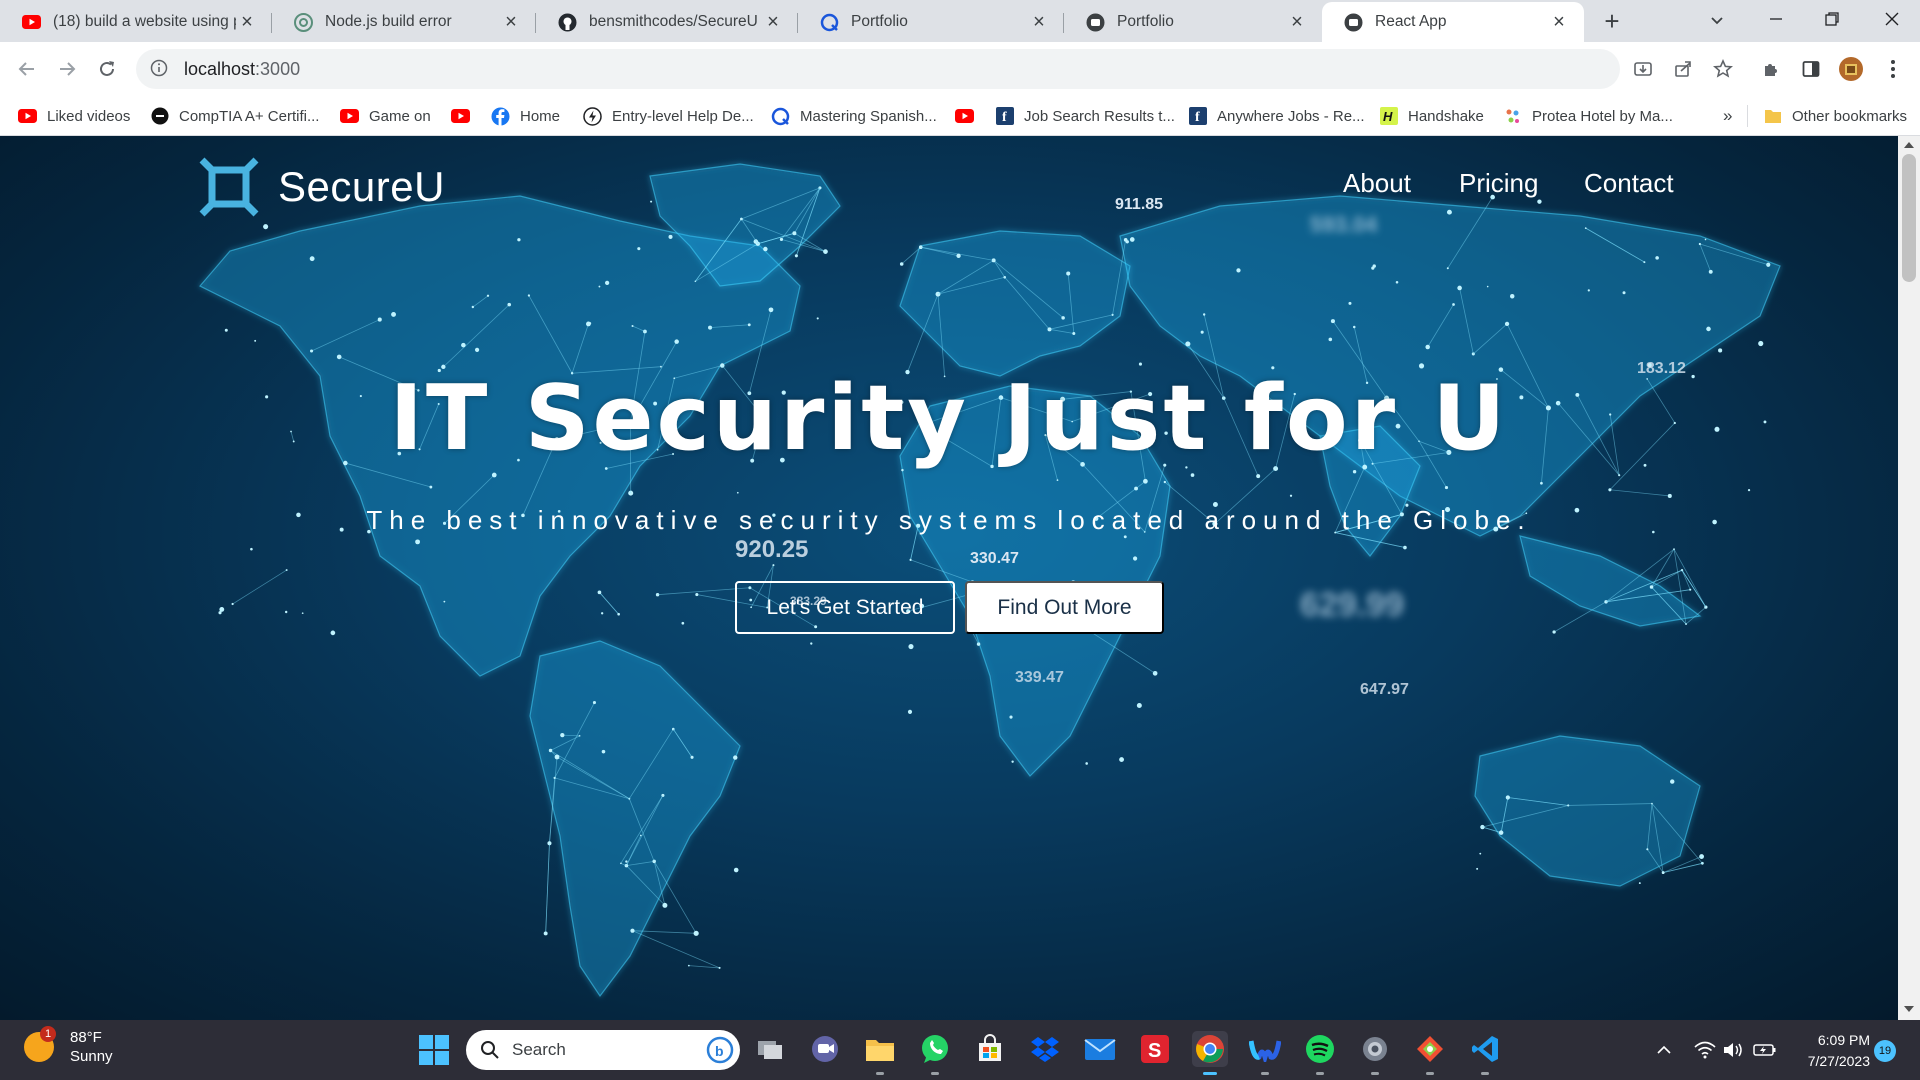  I want to click on chatgpt-icon, so click(303, 22).